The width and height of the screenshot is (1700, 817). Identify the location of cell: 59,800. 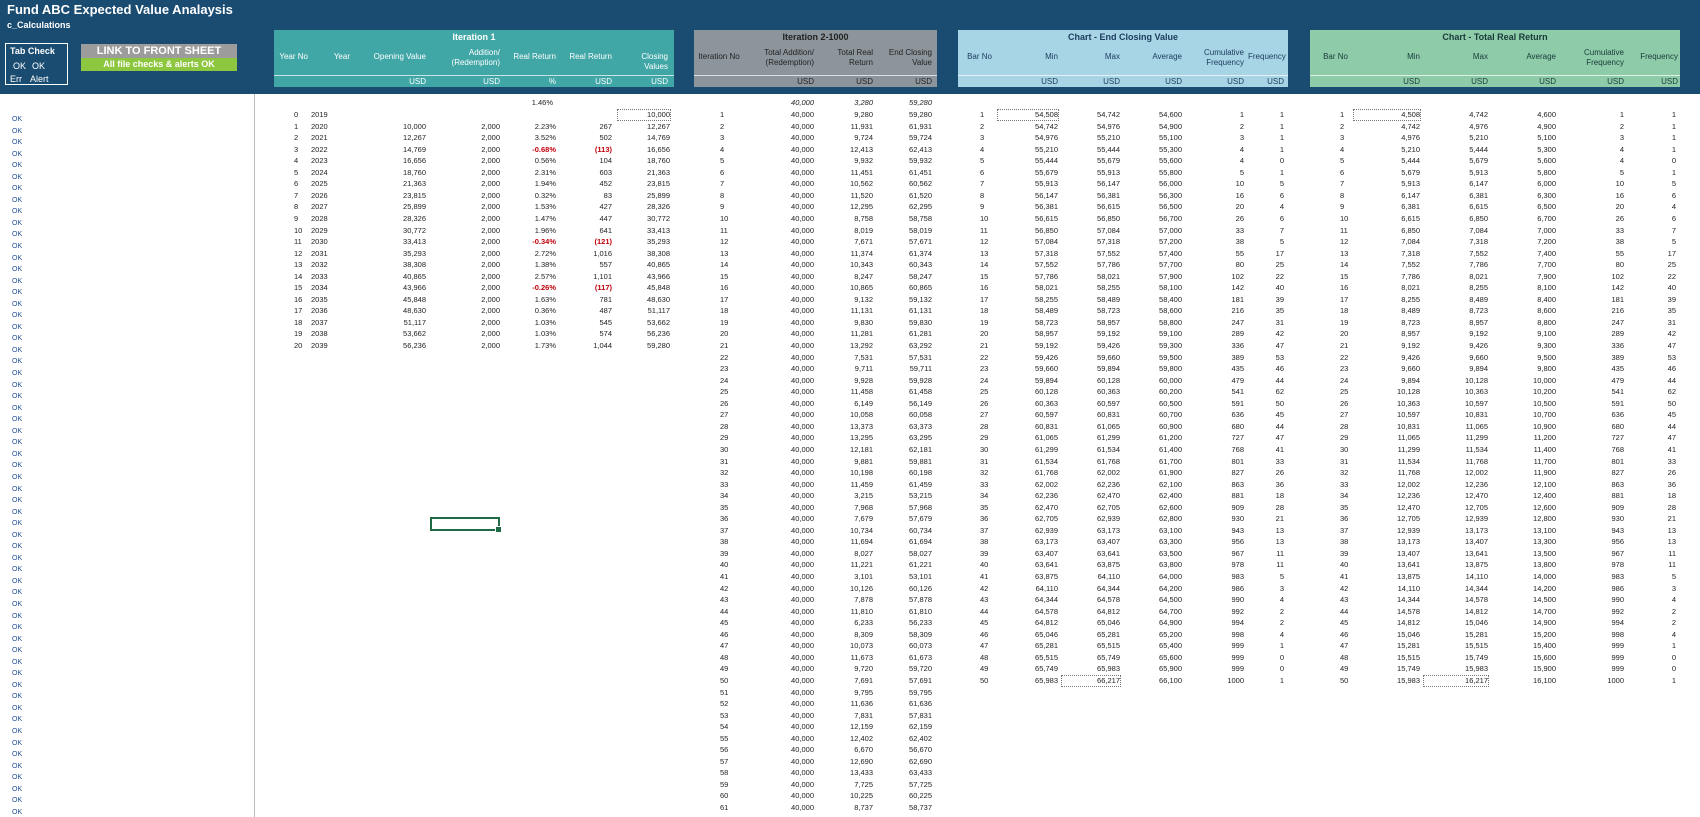
(1170, 369).